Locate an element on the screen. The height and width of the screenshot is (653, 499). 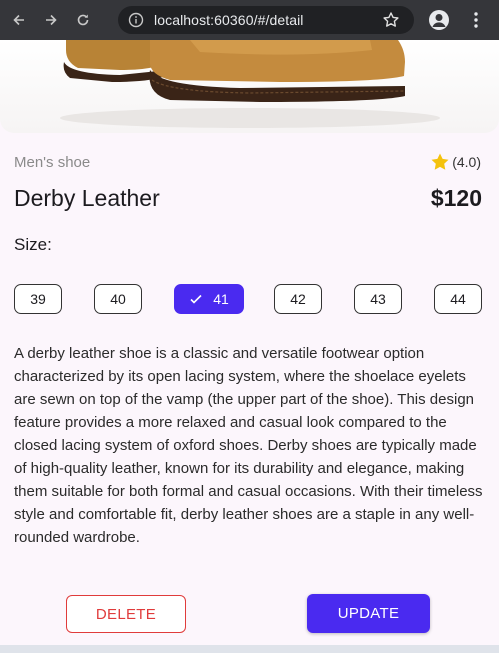
star-icon is located at coordinates (440, 161).